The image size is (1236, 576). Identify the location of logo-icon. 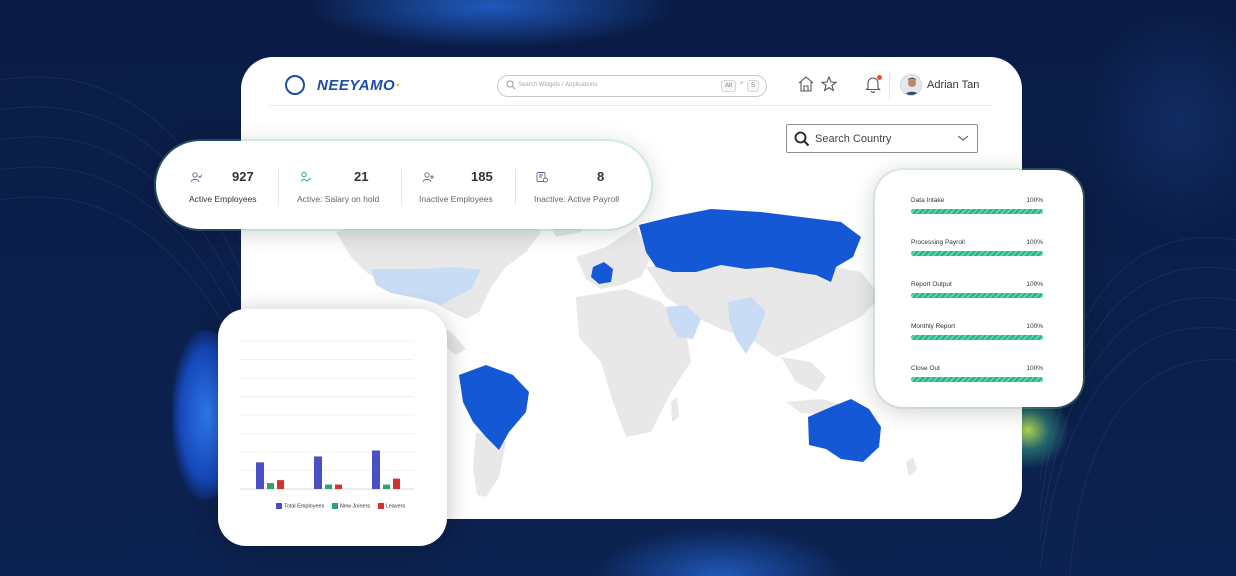
(295, 85).